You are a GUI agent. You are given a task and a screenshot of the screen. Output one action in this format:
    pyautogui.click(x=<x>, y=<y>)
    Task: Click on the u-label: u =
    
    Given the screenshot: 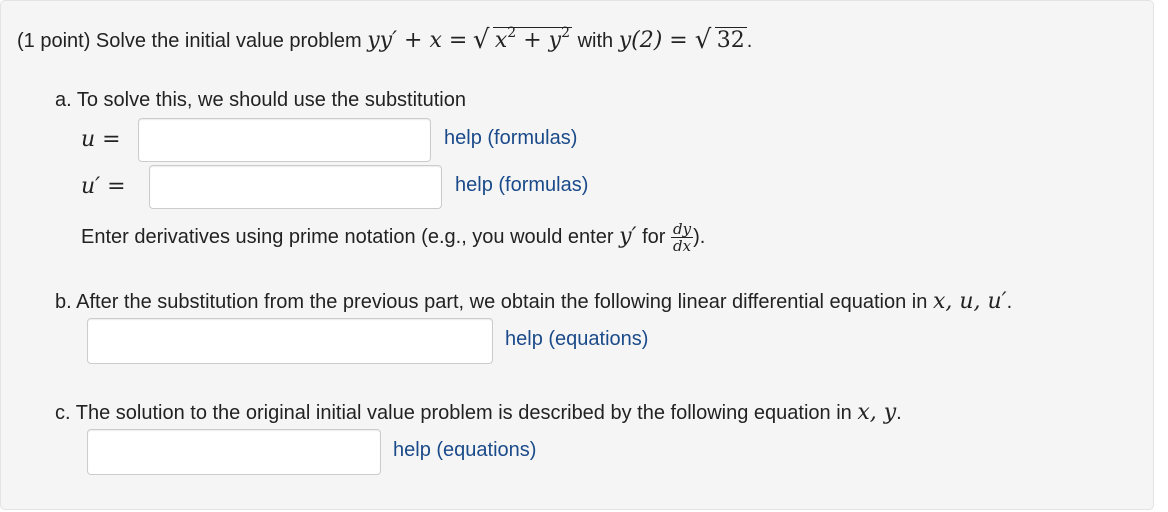 What is the action you would take?
    pyautogui.click(x=101, y=139)
    